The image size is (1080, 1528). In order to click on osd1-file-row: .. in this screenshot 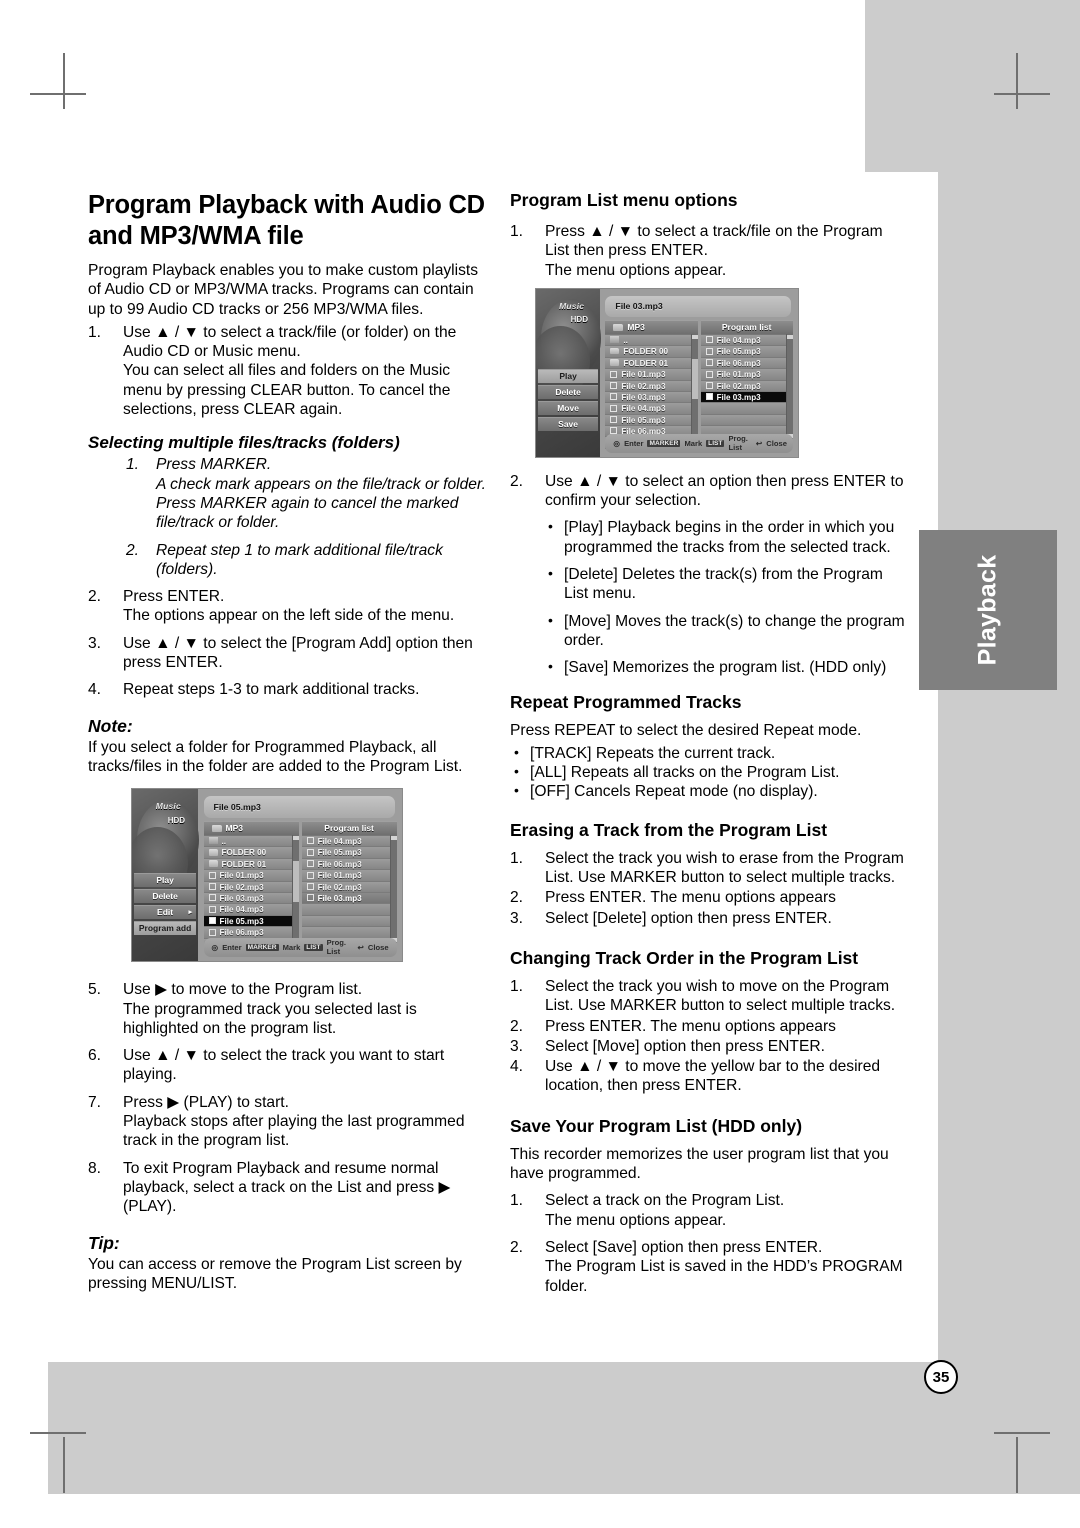, I will do `click(247, 842)`.